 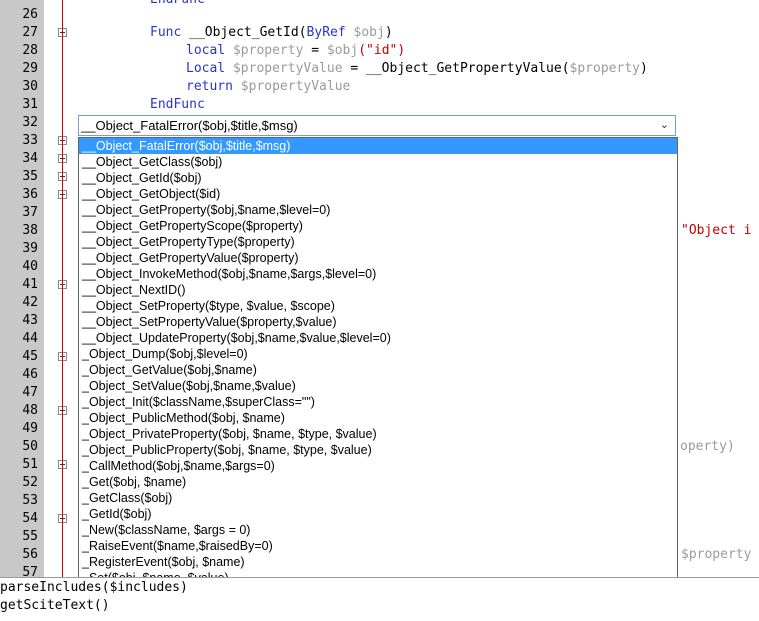 What do you see at coordinates (30, 356) in the screenshot?
I see `line-number: 45` at bounding box center [30, 356].